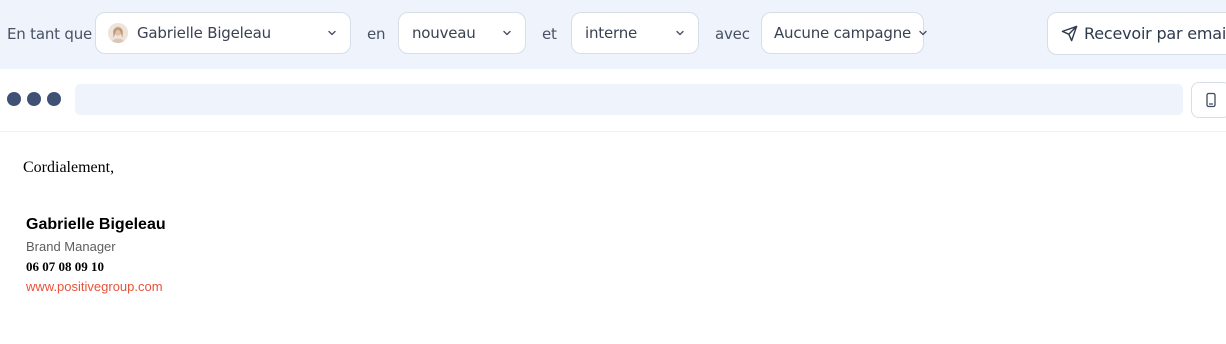  I want to click on receive-by-email-button: Recevoir par email, so click(1136, 33).